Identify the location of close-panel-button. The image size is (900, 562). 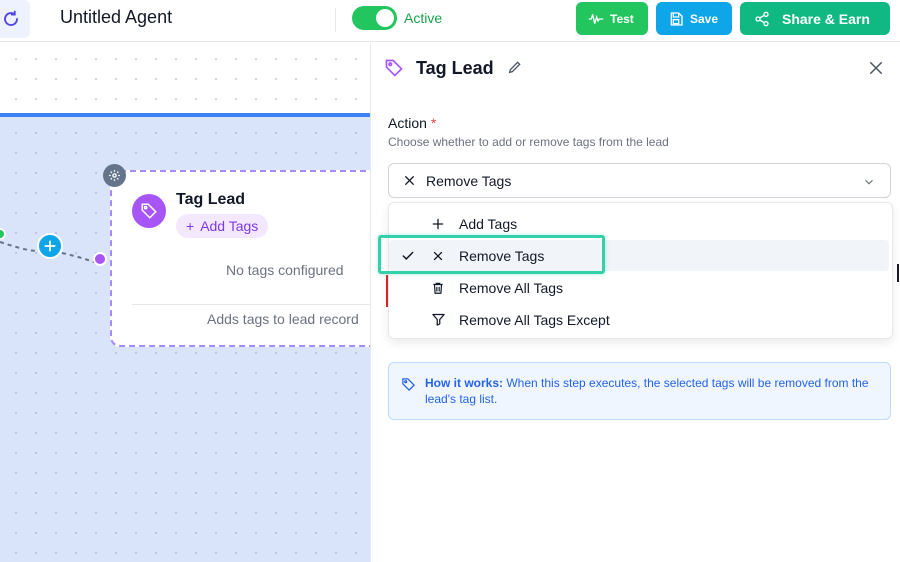
(876, 70).